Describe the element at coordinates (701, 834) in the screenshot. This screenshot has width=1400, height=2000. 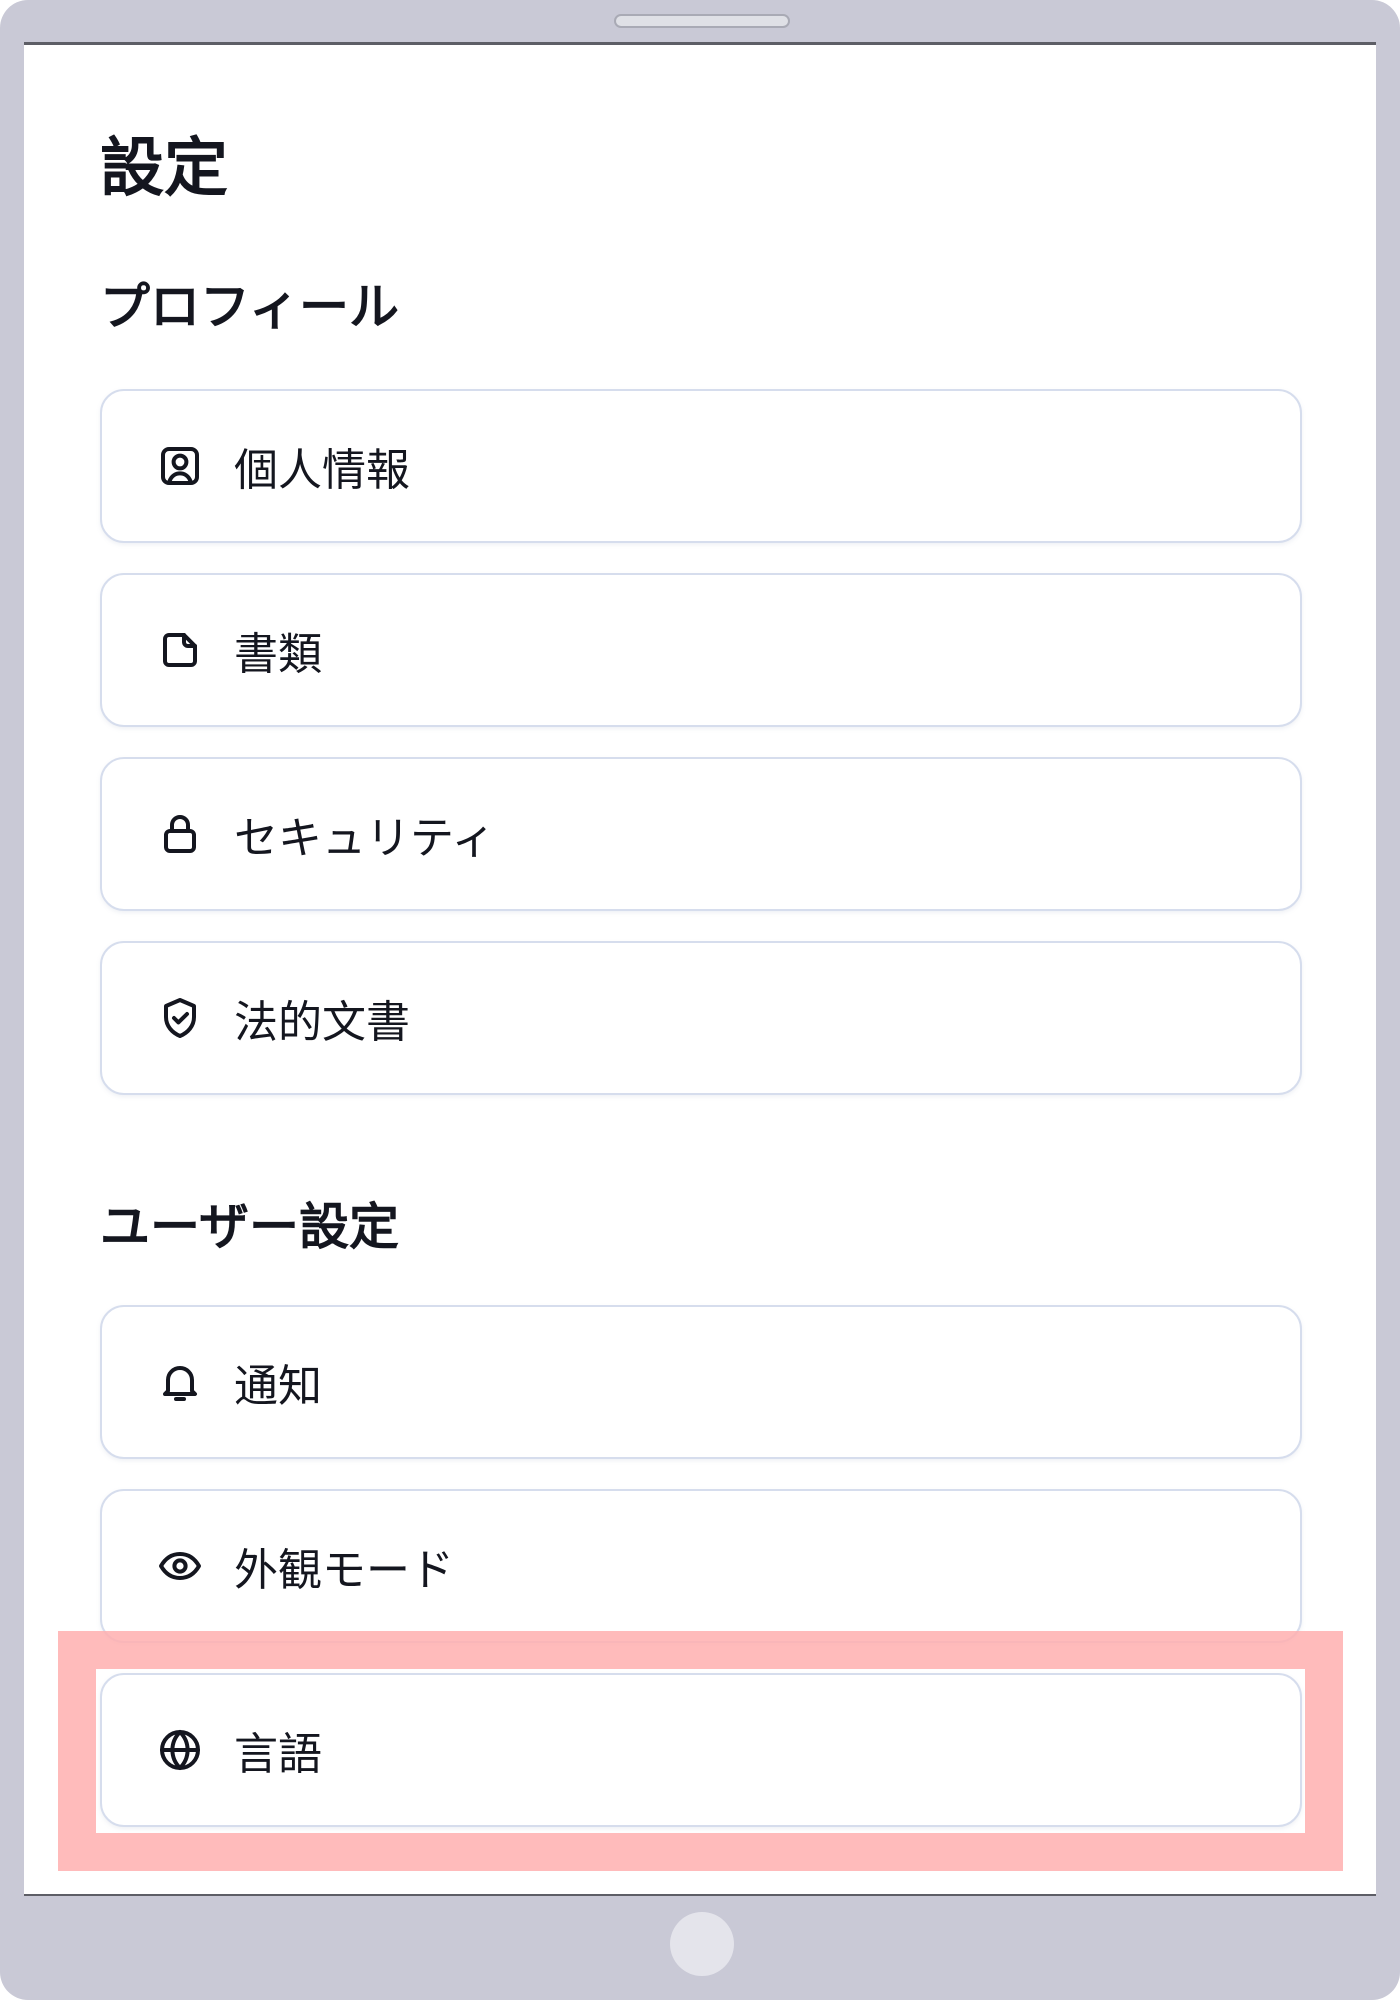
I see `menu-item-security: セキュリティ` at that location.